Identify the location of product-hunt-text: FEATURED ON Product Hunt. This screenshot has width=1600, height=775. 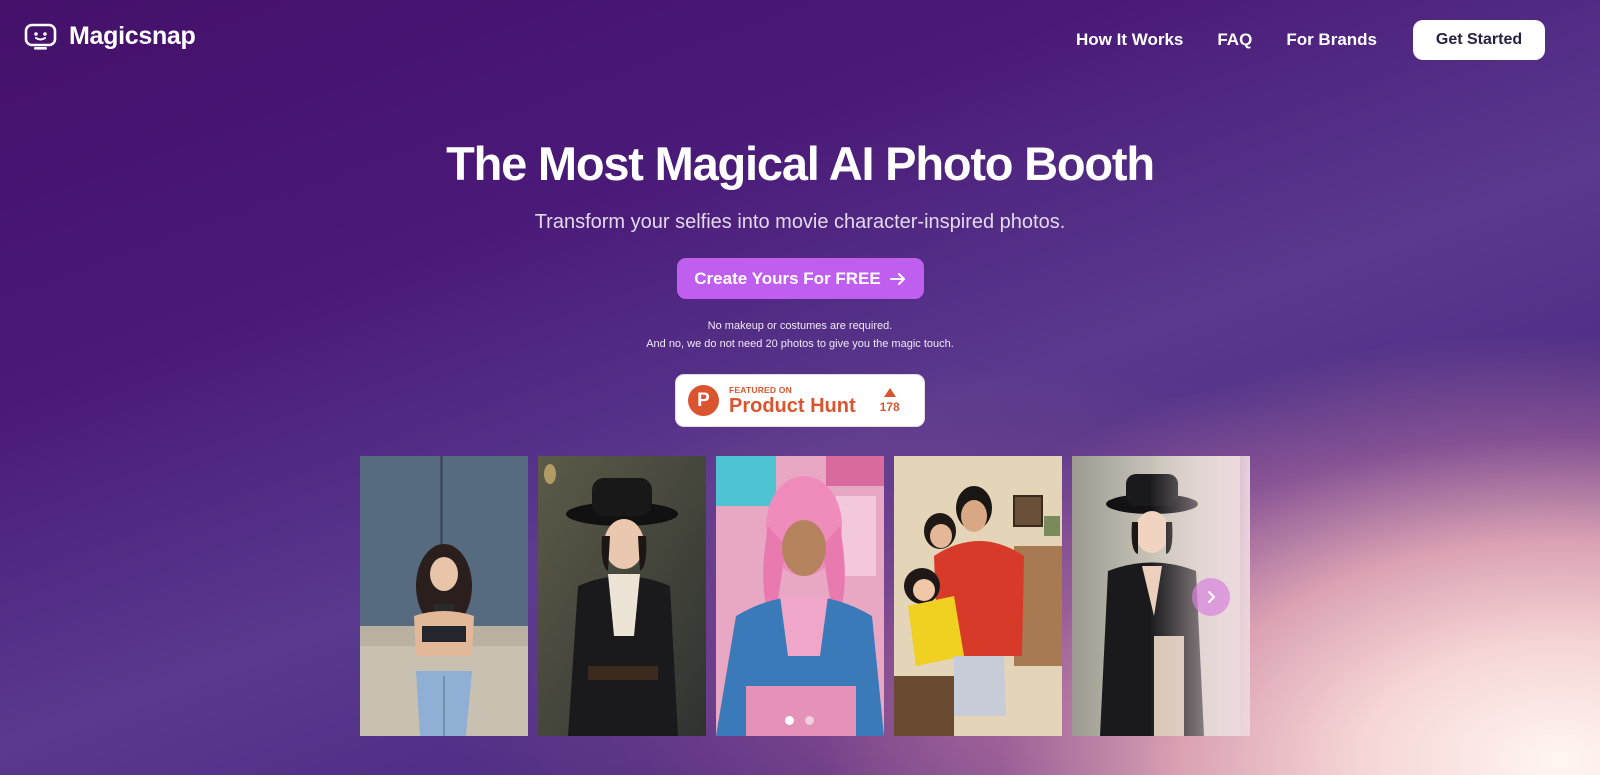
(792, 401).